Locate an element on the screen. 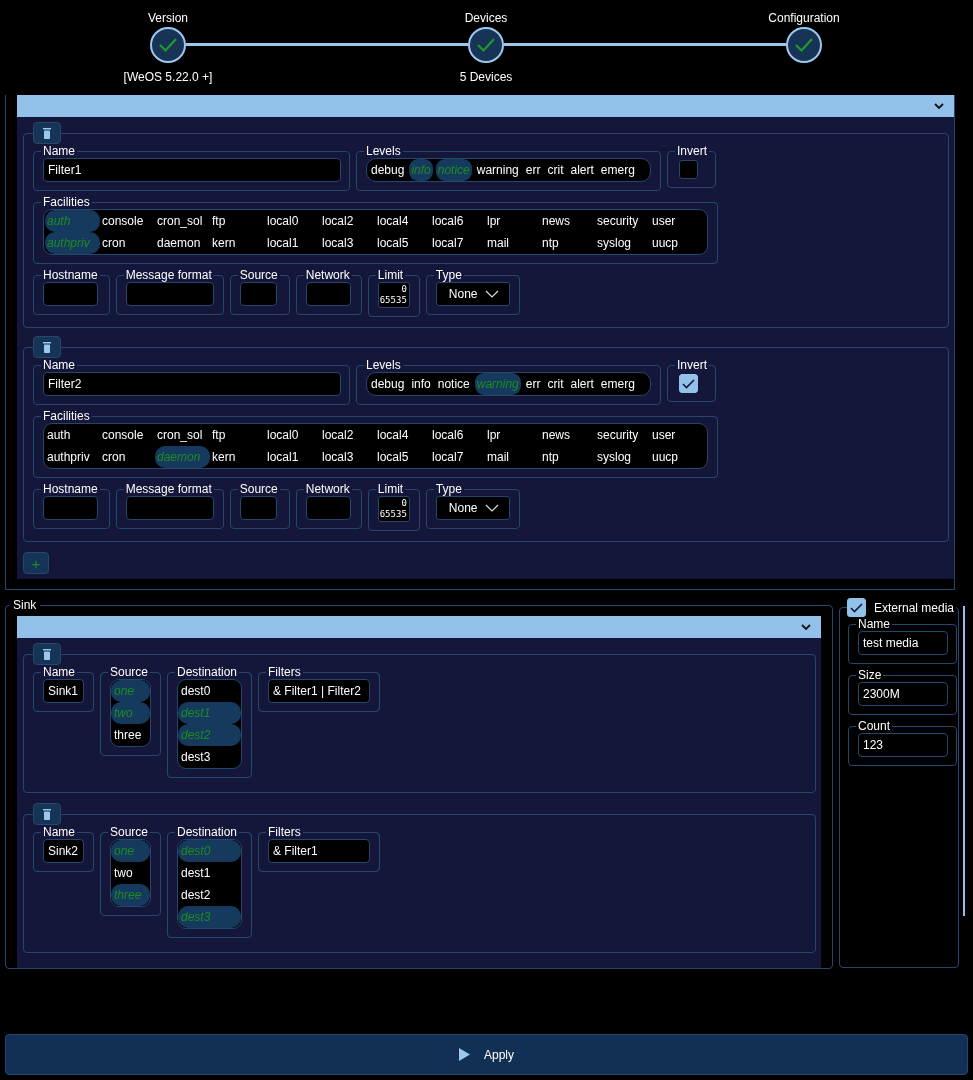  facility-option: daemon is located at coordinates (182, 243).